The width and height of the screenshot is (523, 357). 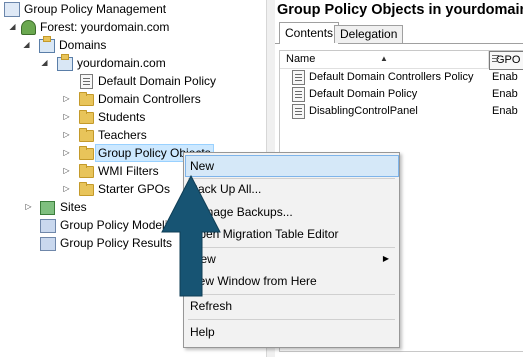 I want to click on gpo-name: Default Domain Controllers Policy, so click(x=391, y=77).